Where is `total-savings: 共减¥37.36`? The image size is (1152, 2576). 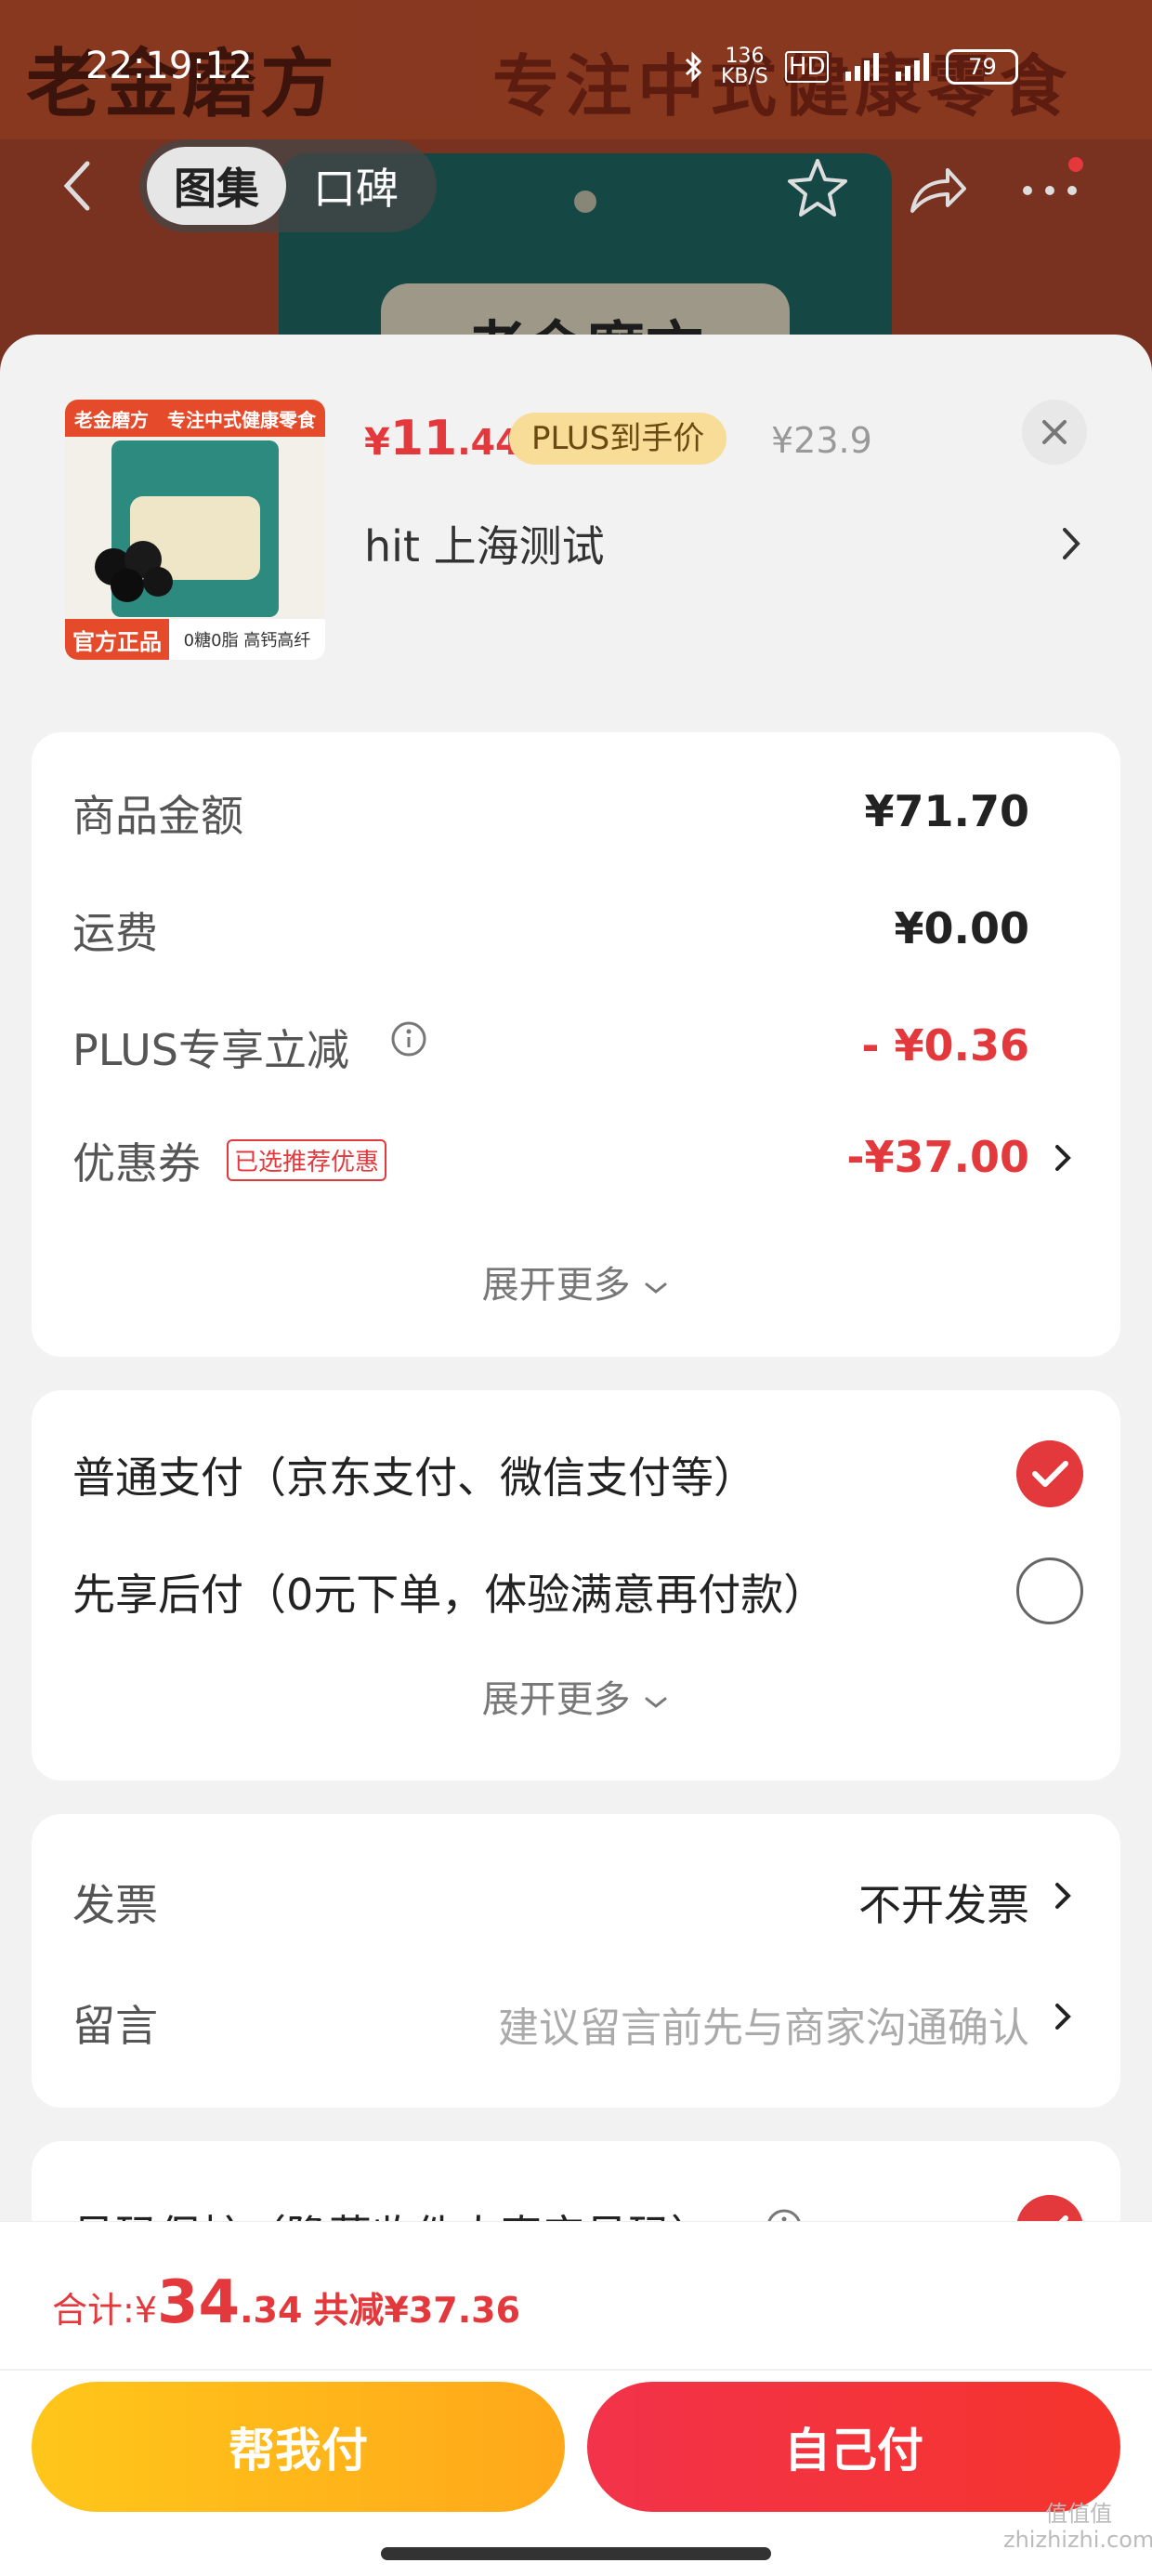
total-savings: 共减¥37.36 is located at coordinates (417, 2310).